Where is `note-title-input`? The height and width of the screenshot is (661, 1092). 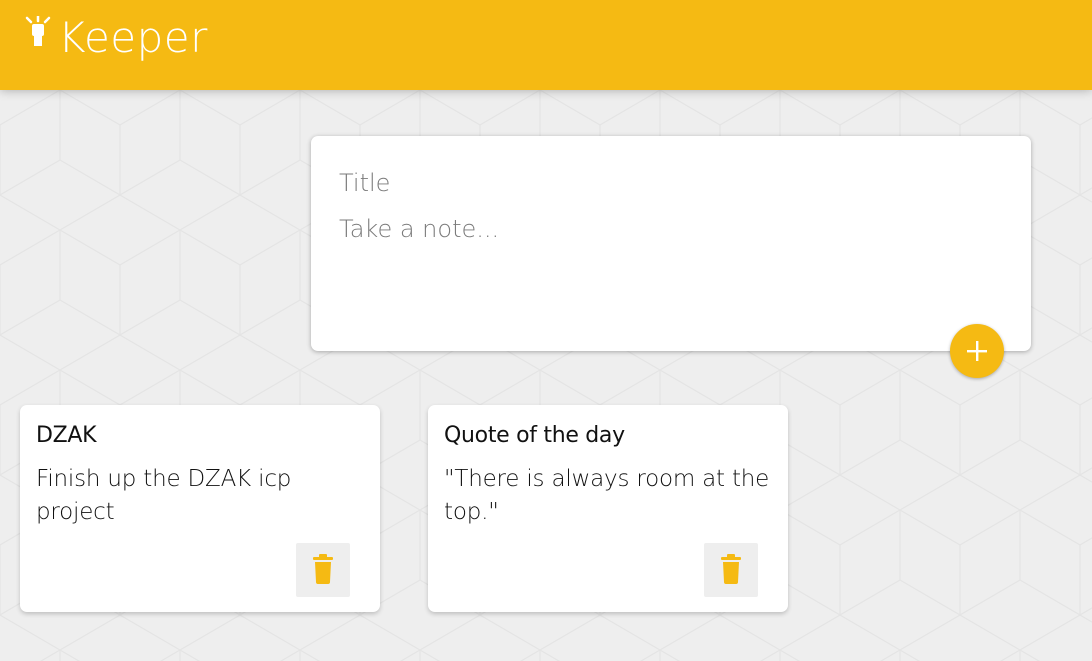
note-title-input is located at coordinates (669, 183).